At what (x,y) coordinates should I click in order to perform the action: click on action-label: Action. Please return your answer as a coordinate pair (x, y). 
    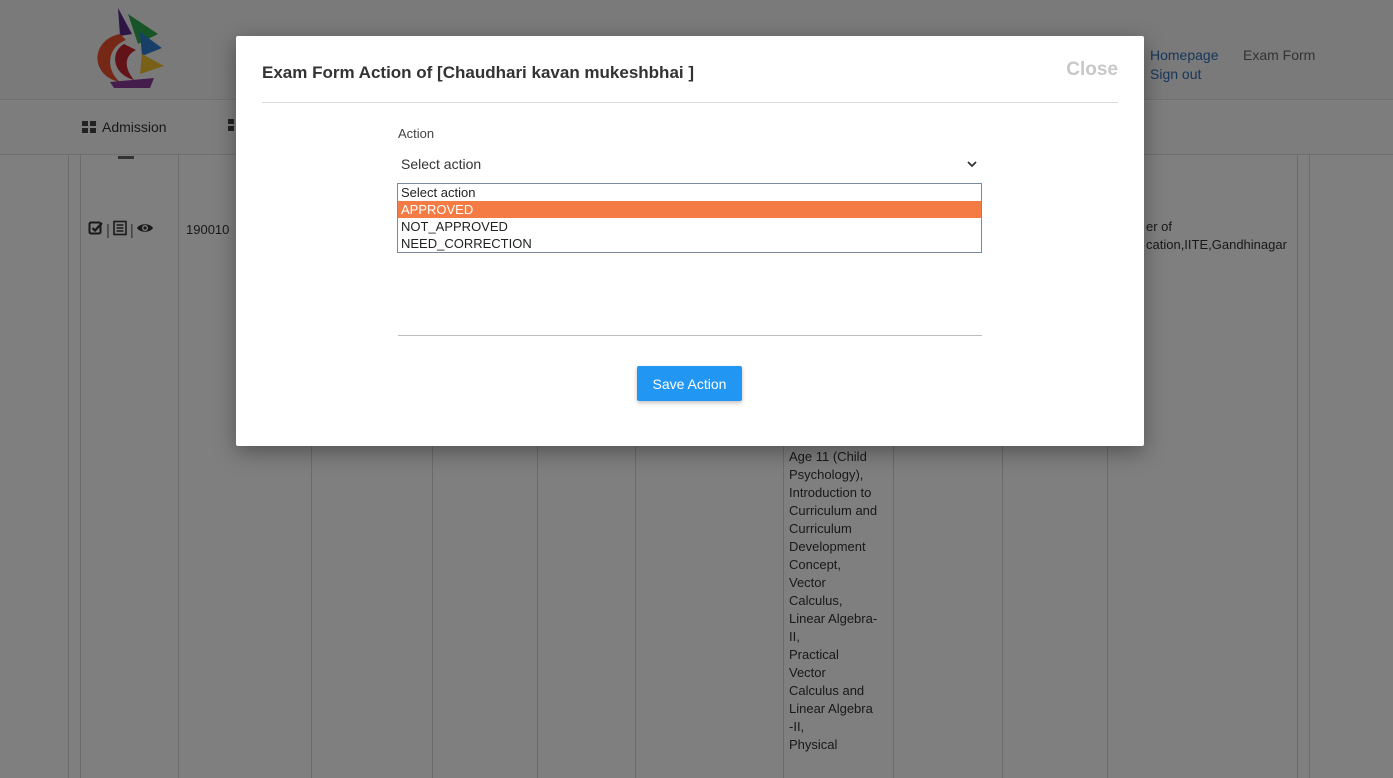
    Looking at the image, I should click on (416, 133).